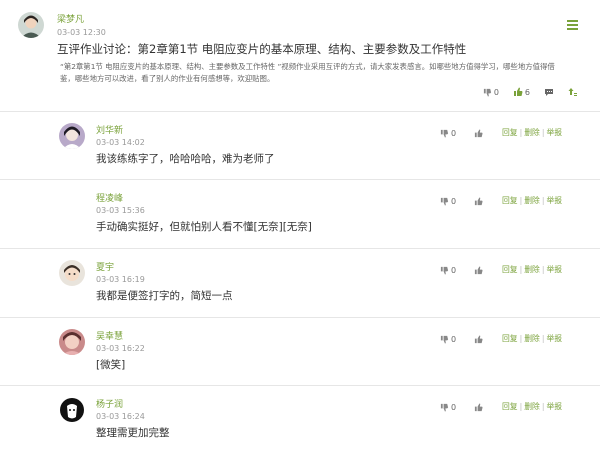  Describe the element at coordinates (109, 199) in the screenshot. I see `comment-author: 程凌峰` at that location.